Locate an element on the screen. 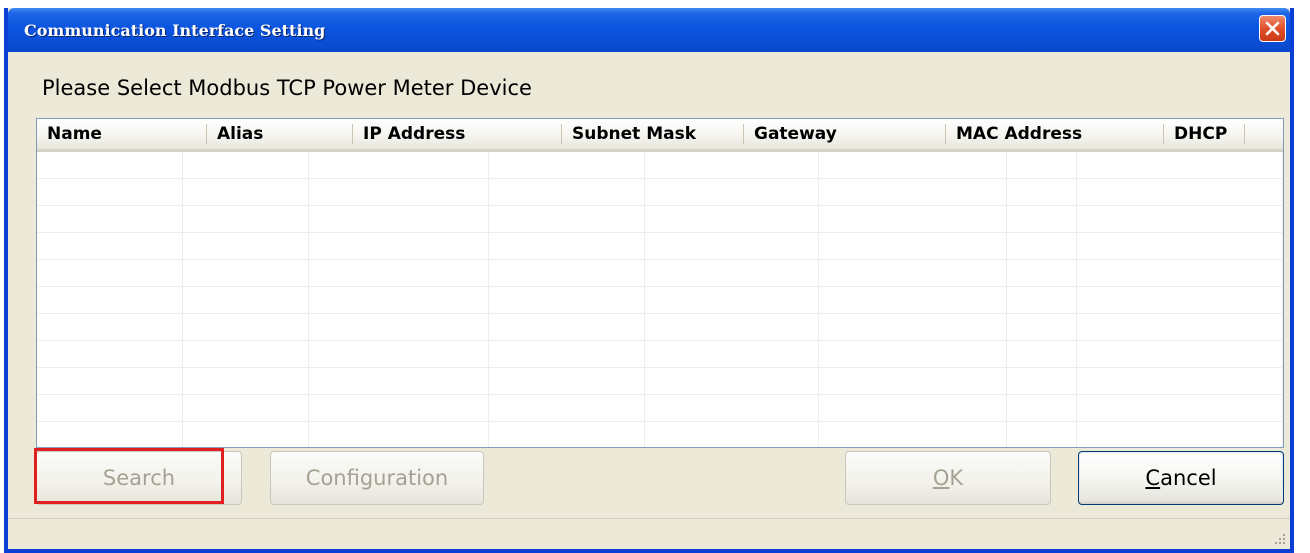 The image size is (1310, 553). column-header-name: Name is located at coordinates (122, 134).